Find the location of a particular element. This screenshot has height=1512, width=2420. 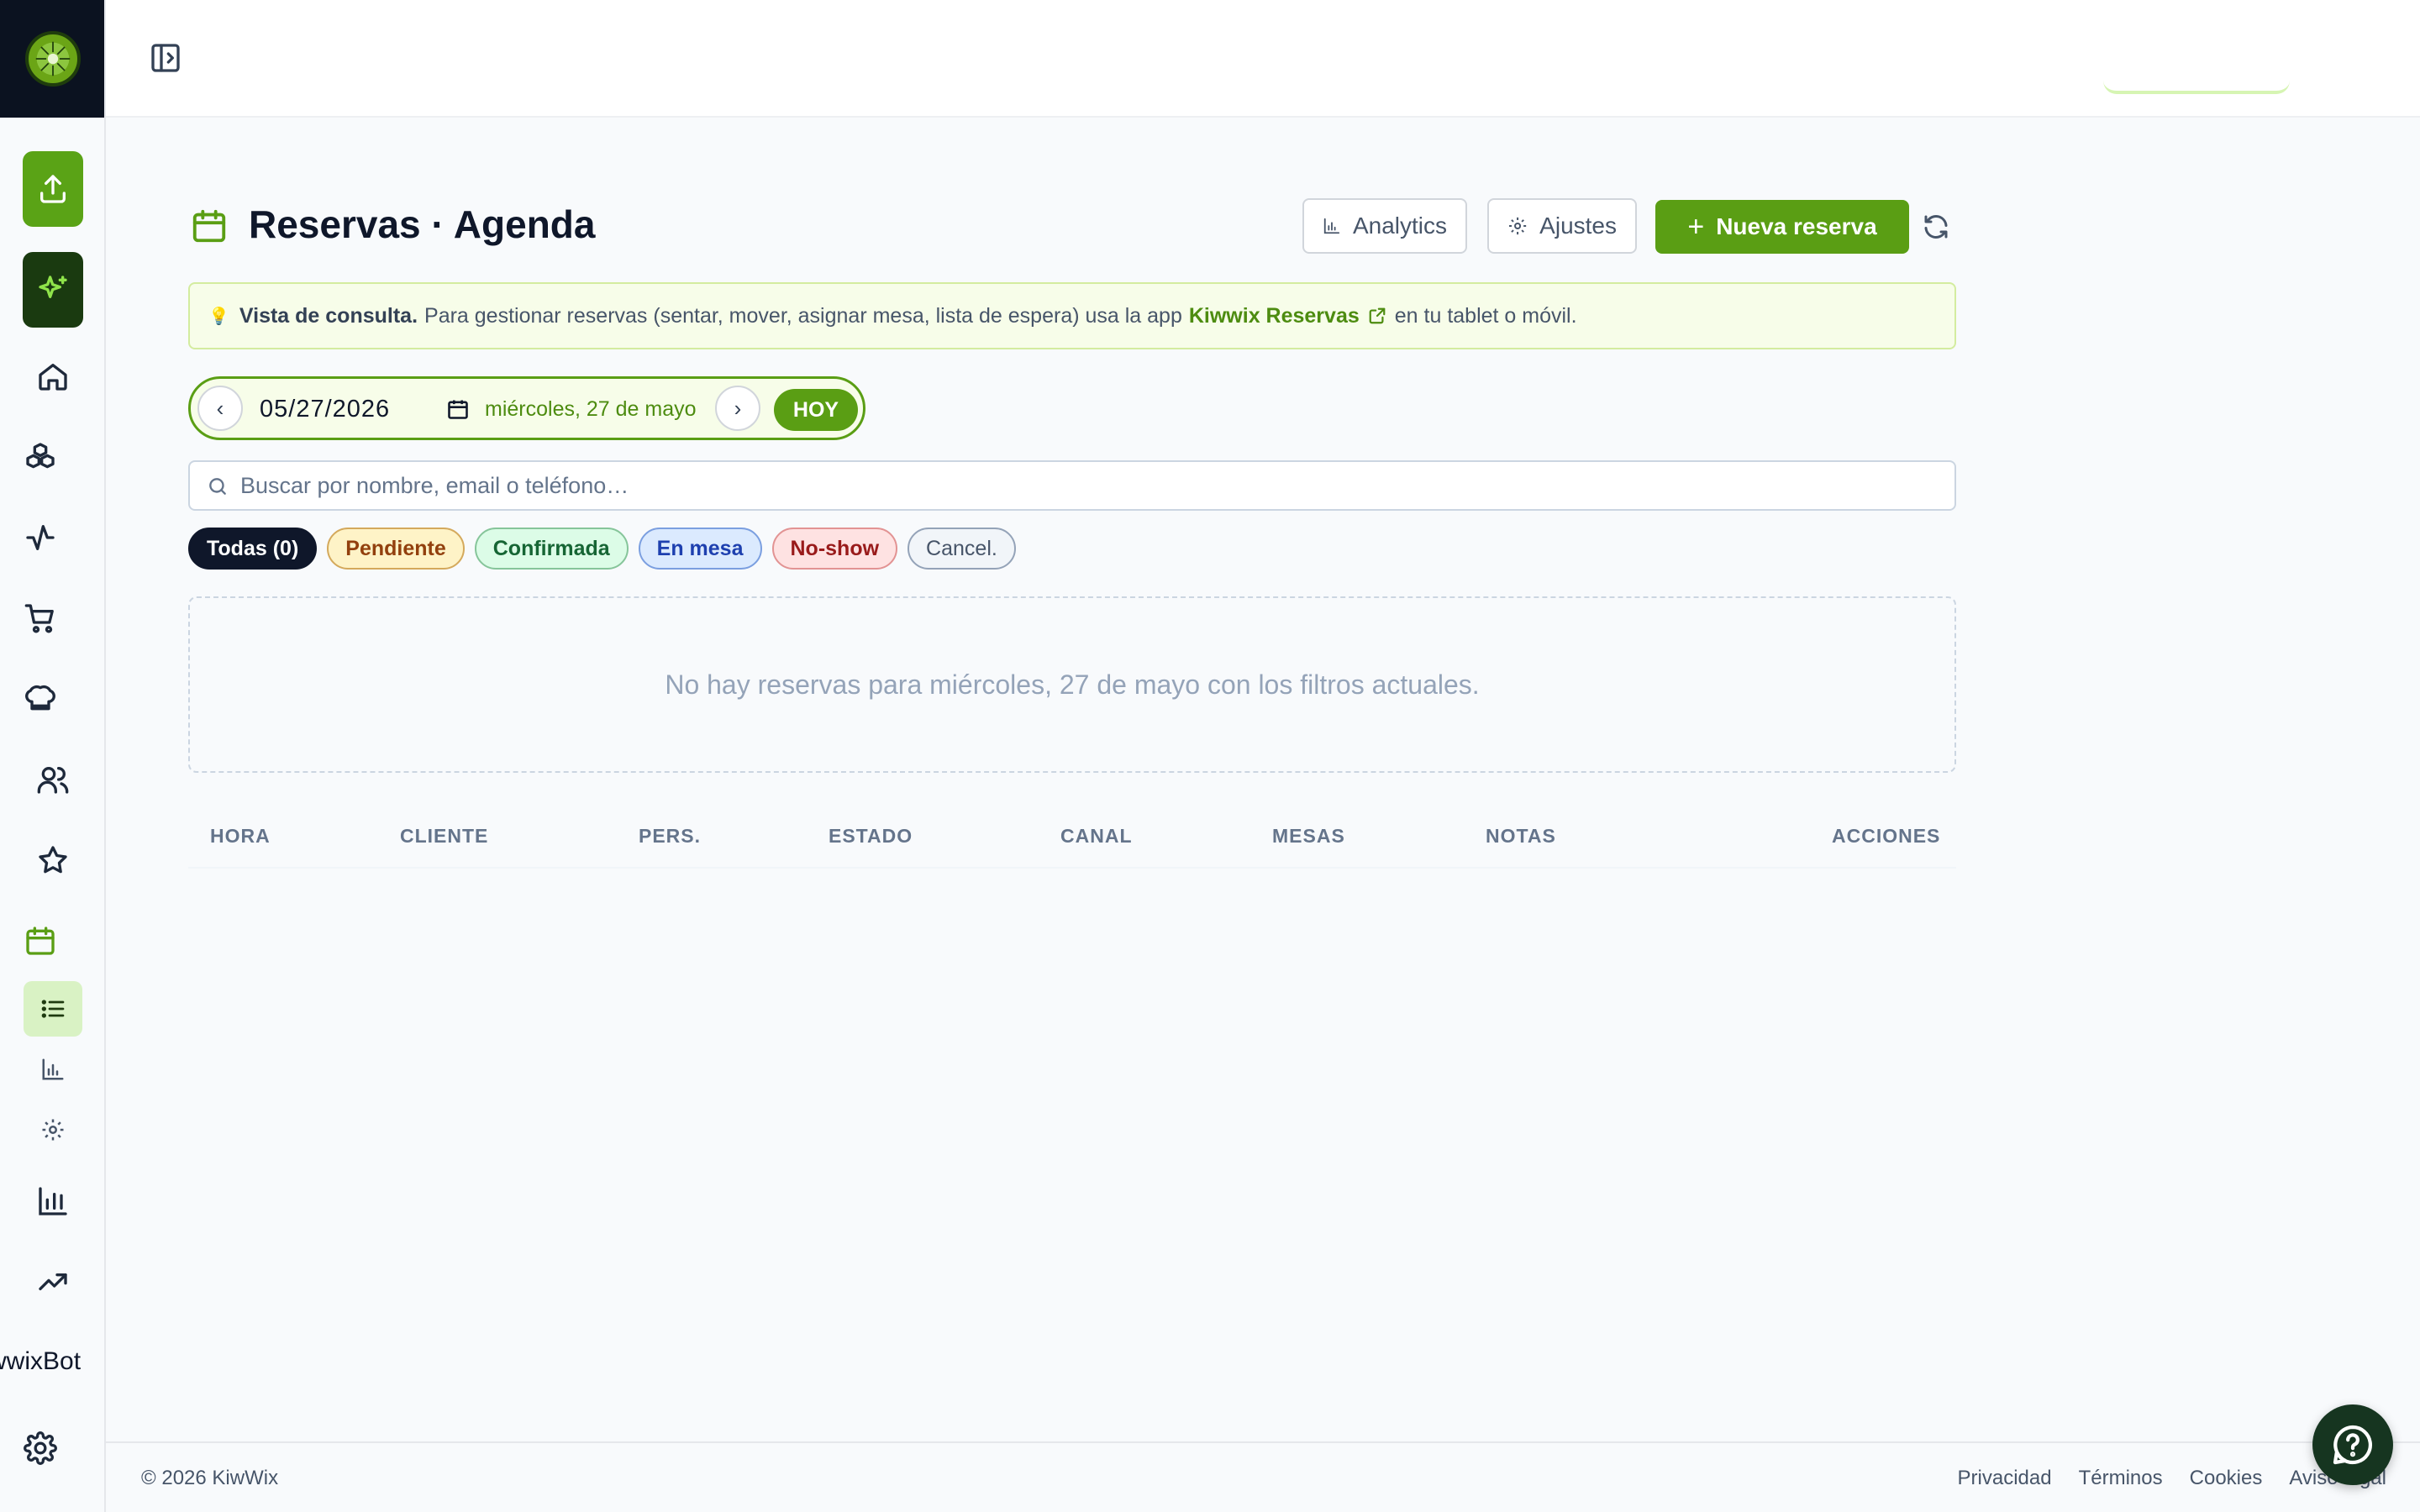

analytics-button: Analytics is located at coordinates (1384, 226).